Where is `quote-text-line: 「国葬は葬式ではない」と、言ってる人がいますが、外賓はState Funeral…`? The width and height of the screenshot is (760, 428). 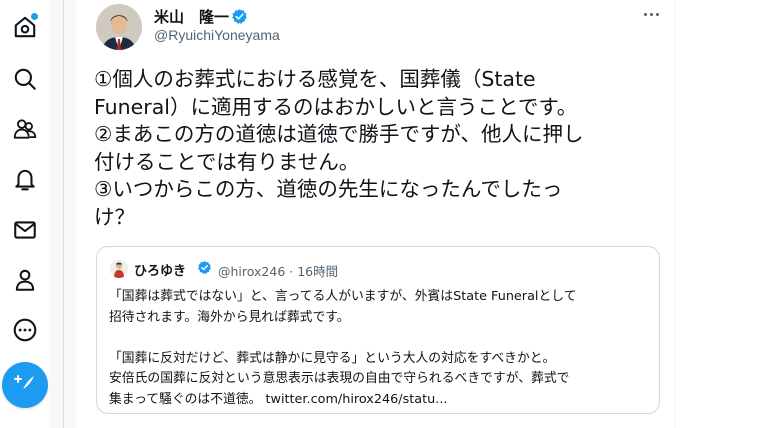 quote-text-line: 「国葬は葬式ではない」と、言ってる人がいますが、外賓はState Funeral… is located at coordinates (343, 296).